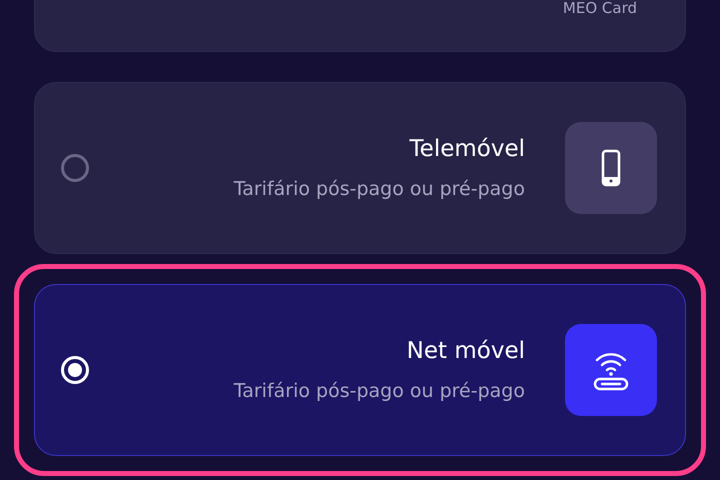 Image resolution: width=720 pixels, height=480 pixels. What do you see at coordinates (465, 351) in the screenshot?
I see `option-title: Net móvel` at bounding box center [465, 351].